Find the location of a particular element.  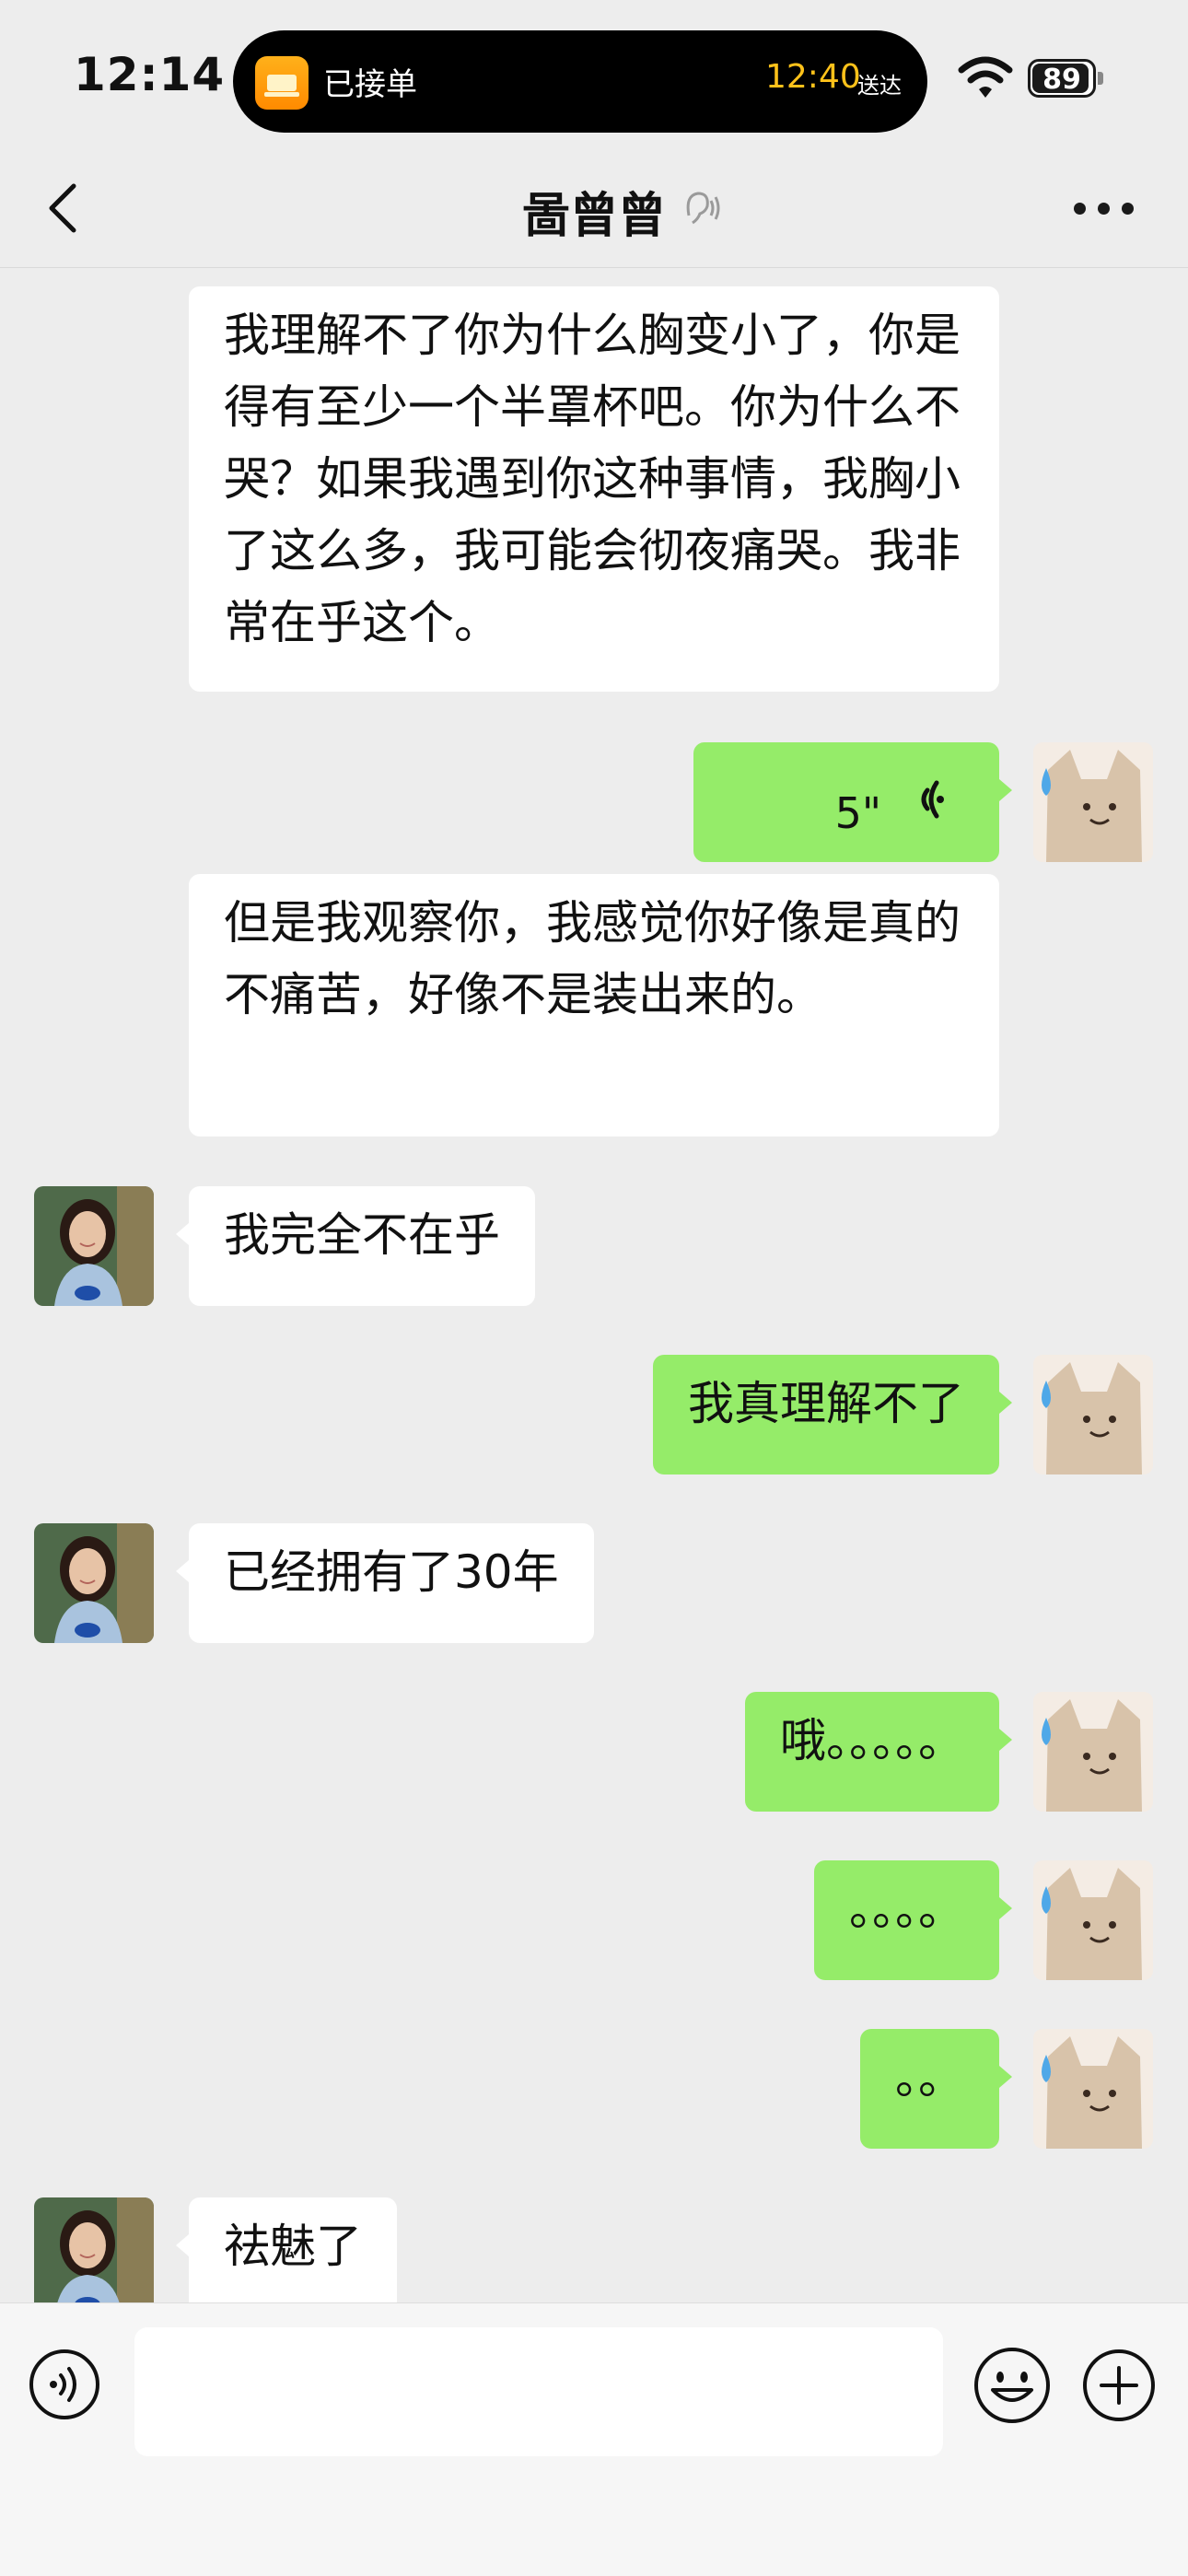

live-activity-label: 已接单 is located at coordinates (370, 84).